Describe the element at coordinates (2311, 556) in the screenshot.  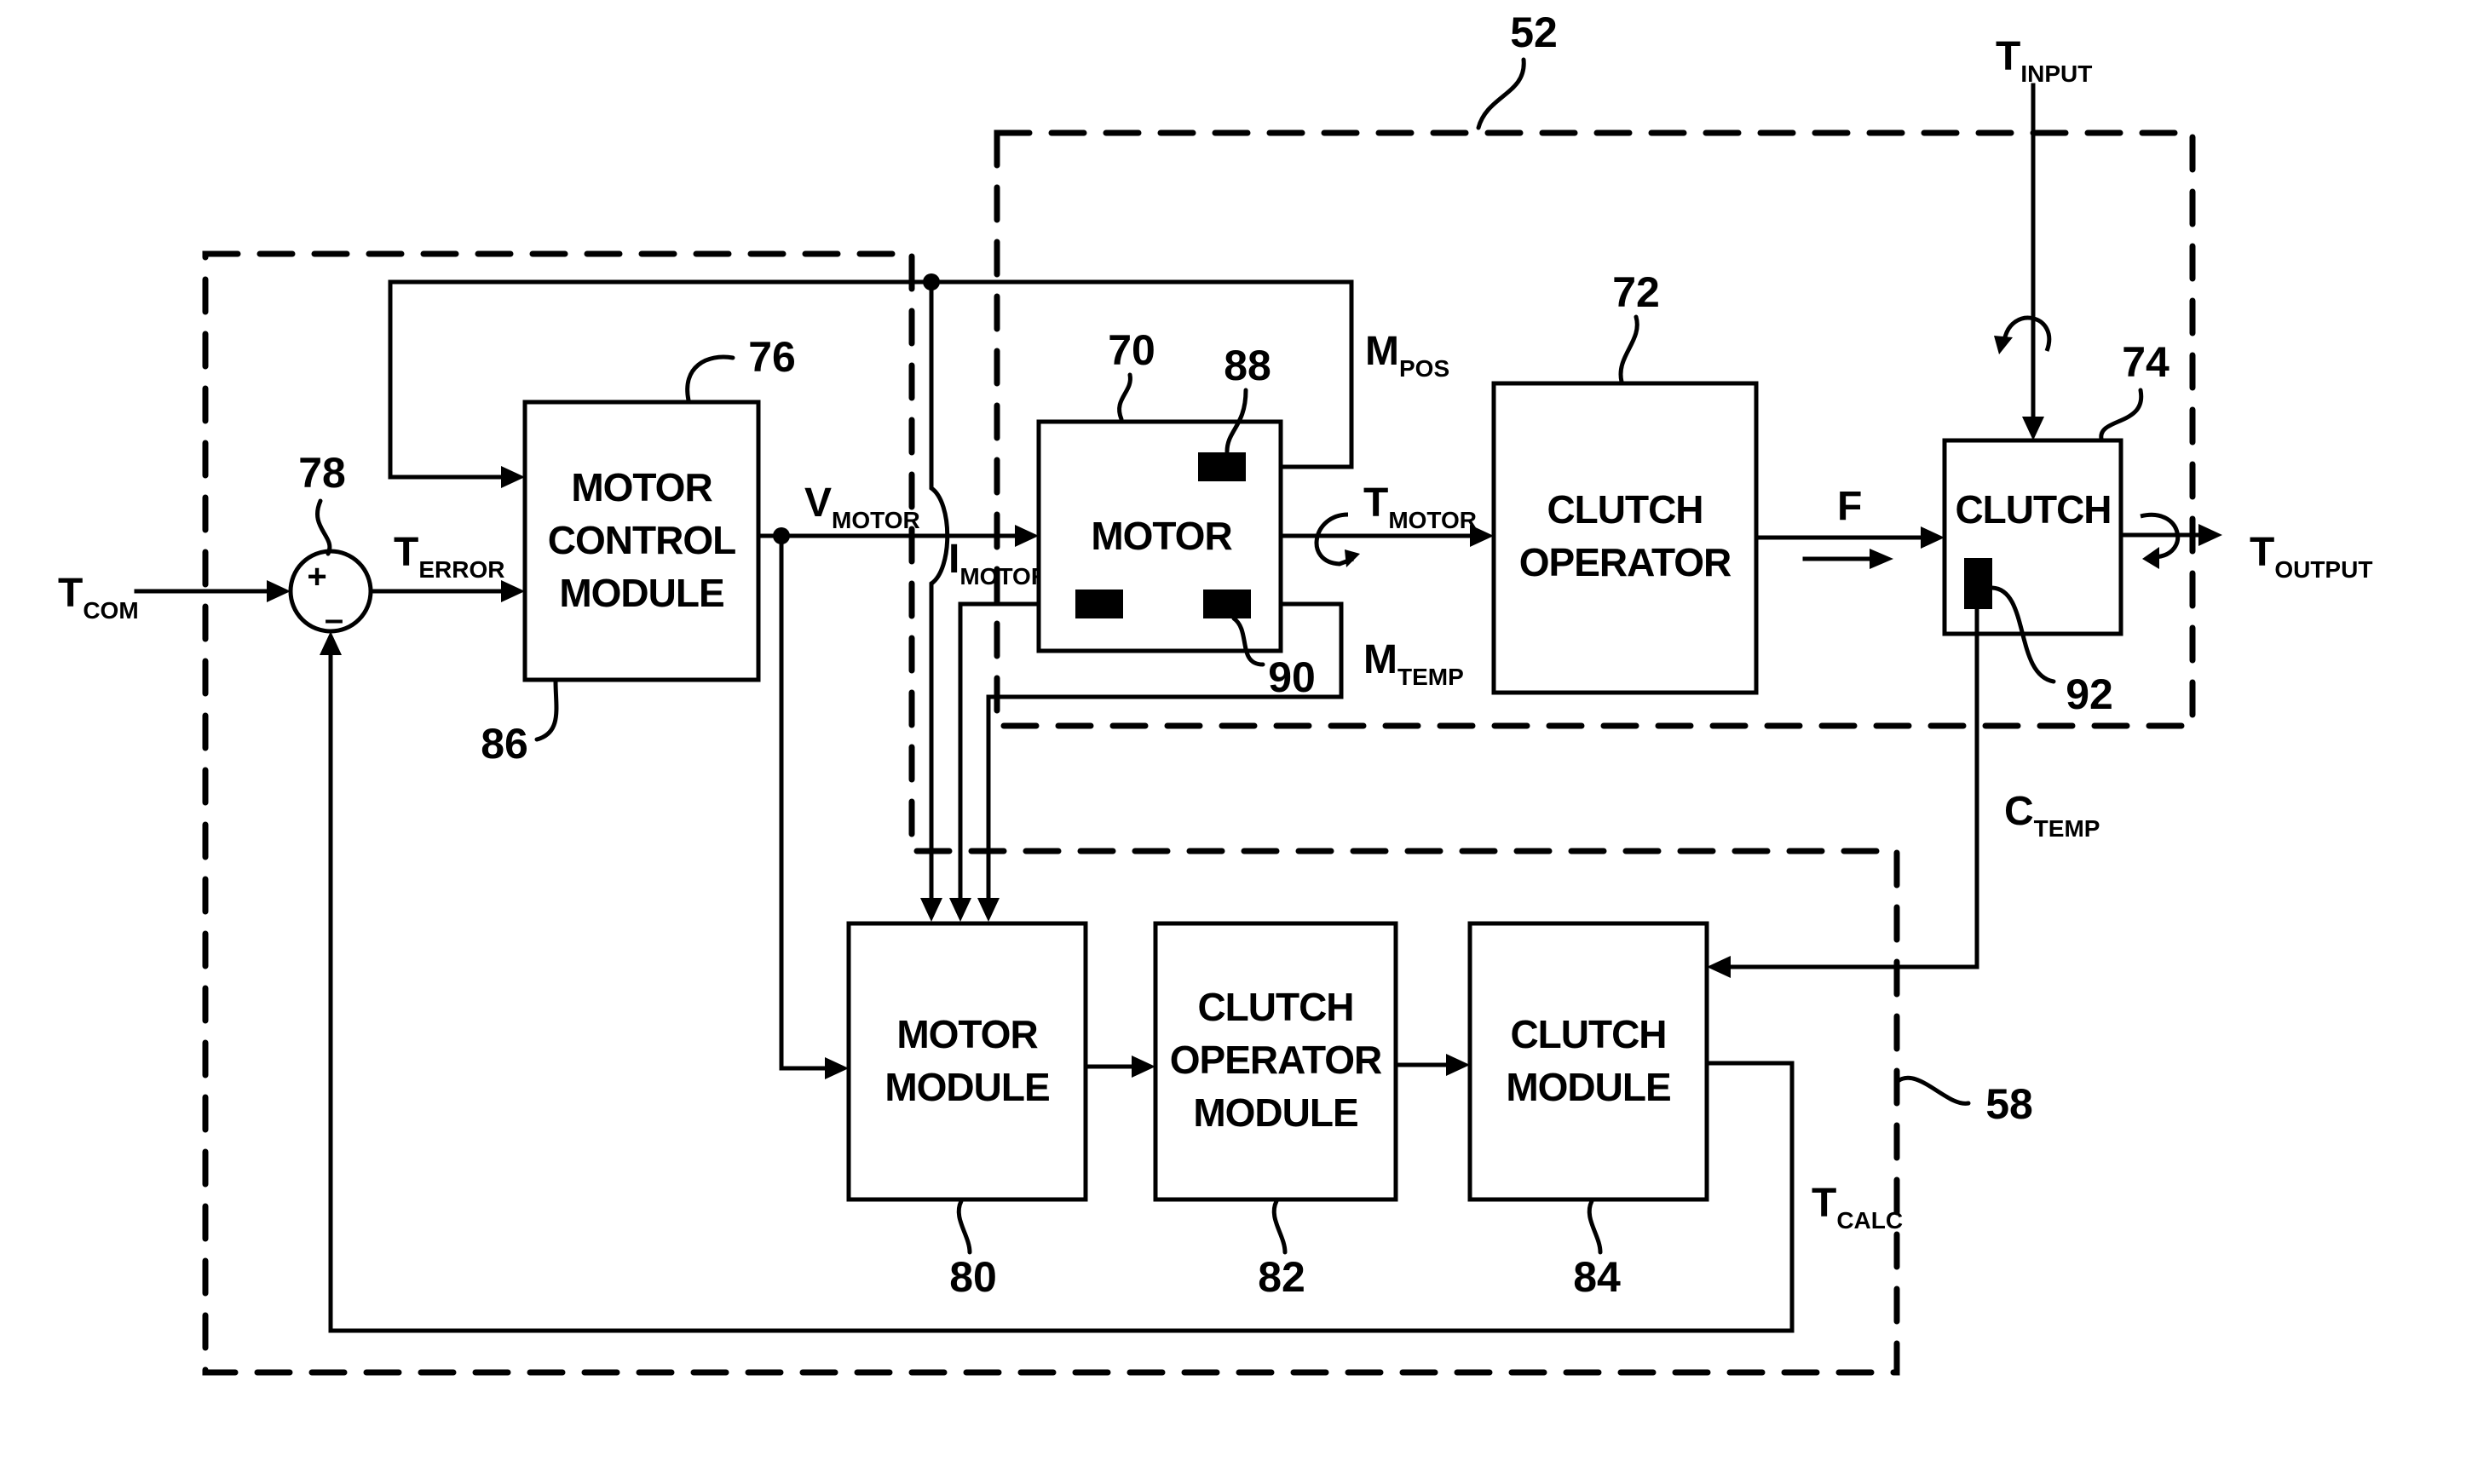
I see `signal-t-output: TOUTPUT` at that location.